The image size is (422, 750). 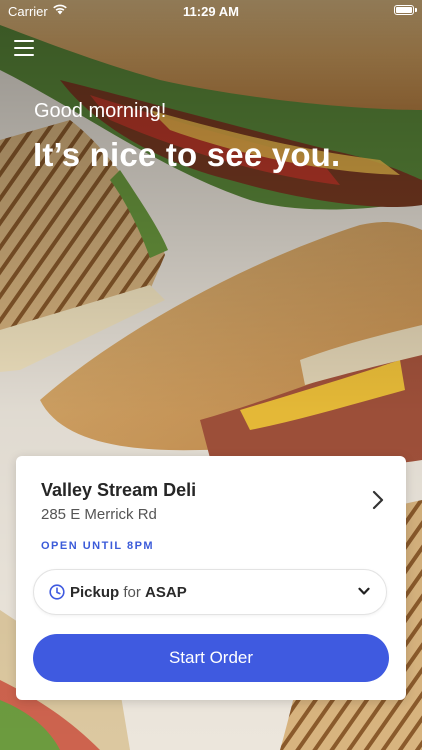 I want to click on store-selector: Valley Stream Deli 285 E Merrick Rd, so click(x=211, y=496).